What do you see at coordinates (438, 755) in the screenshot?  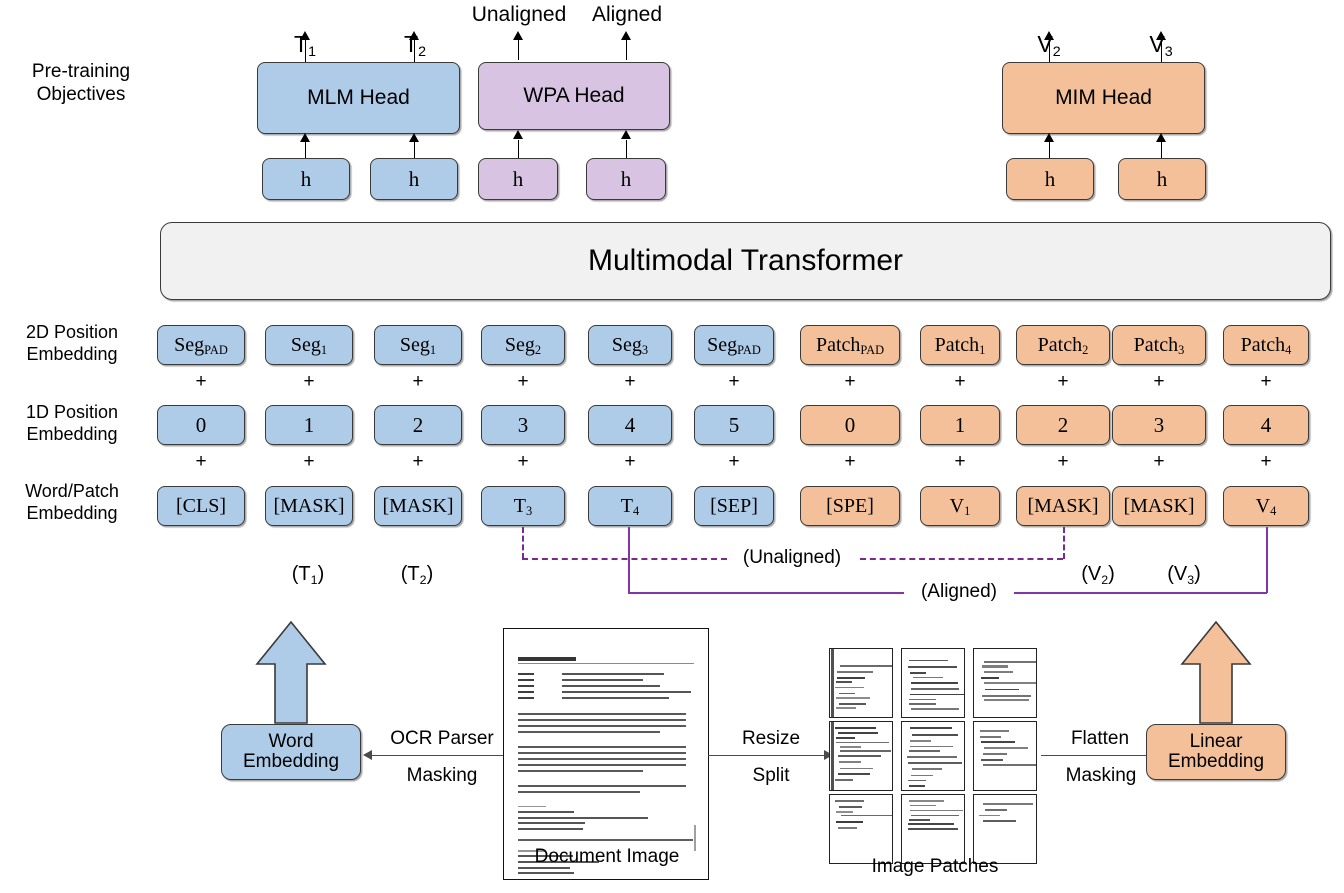 I see `ocr-arrow-line` at bounding box center [438, 755].